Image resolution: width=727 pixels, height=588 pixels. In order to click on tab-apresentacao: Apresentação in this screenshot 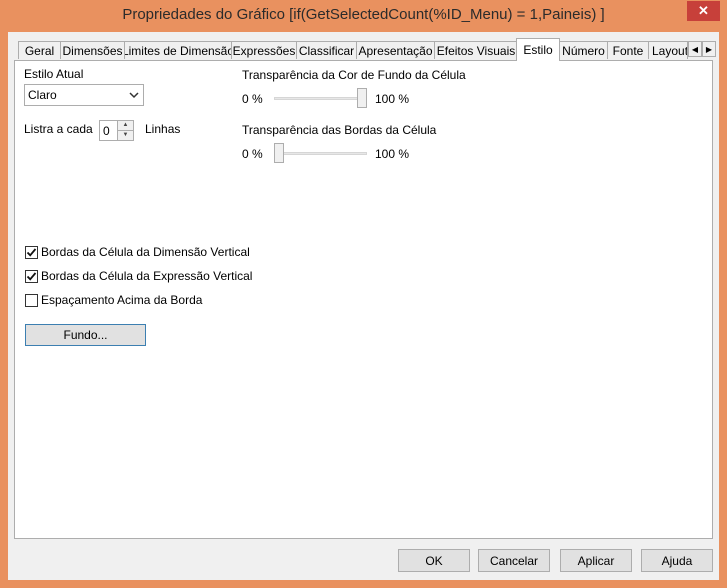, I will do `click(395, 50)`.